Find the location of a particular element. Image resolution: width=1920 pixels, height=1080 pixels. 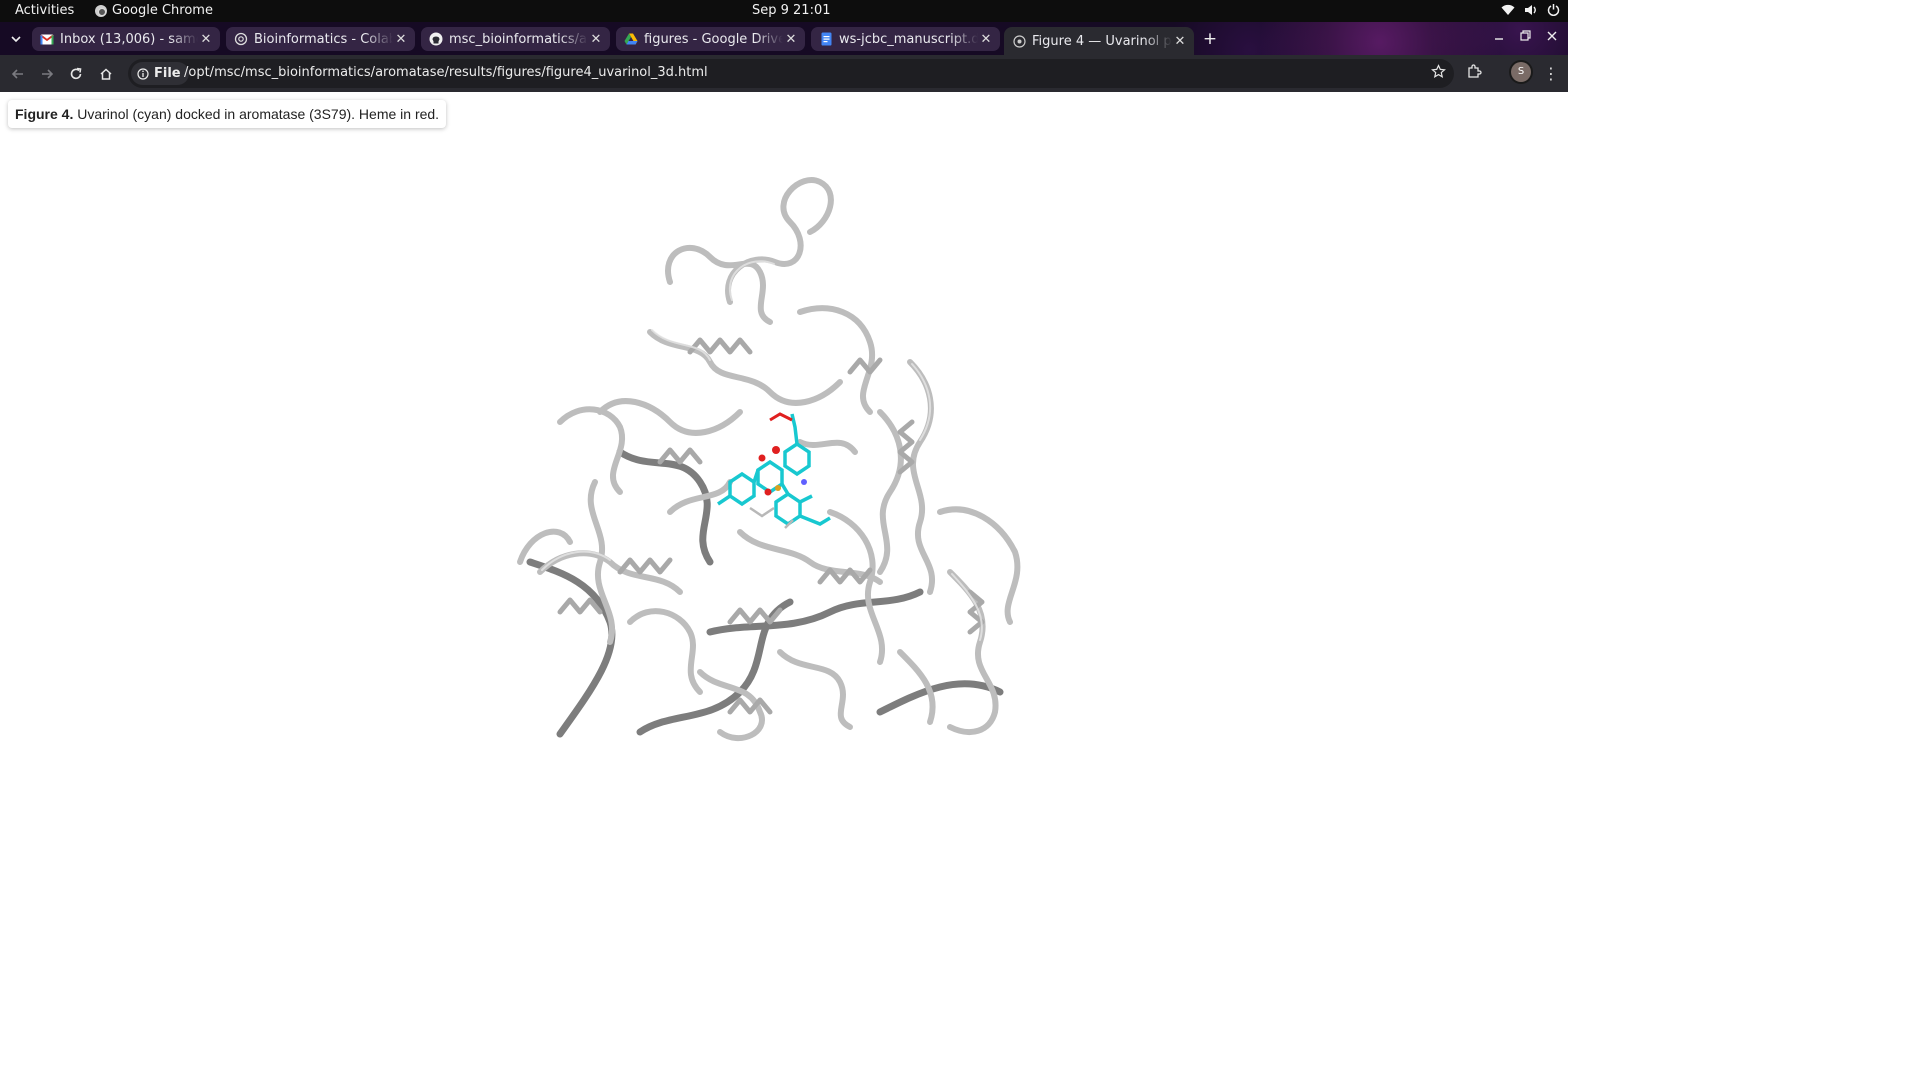

uvarinol-ligand is located at coordinates (774, 470).